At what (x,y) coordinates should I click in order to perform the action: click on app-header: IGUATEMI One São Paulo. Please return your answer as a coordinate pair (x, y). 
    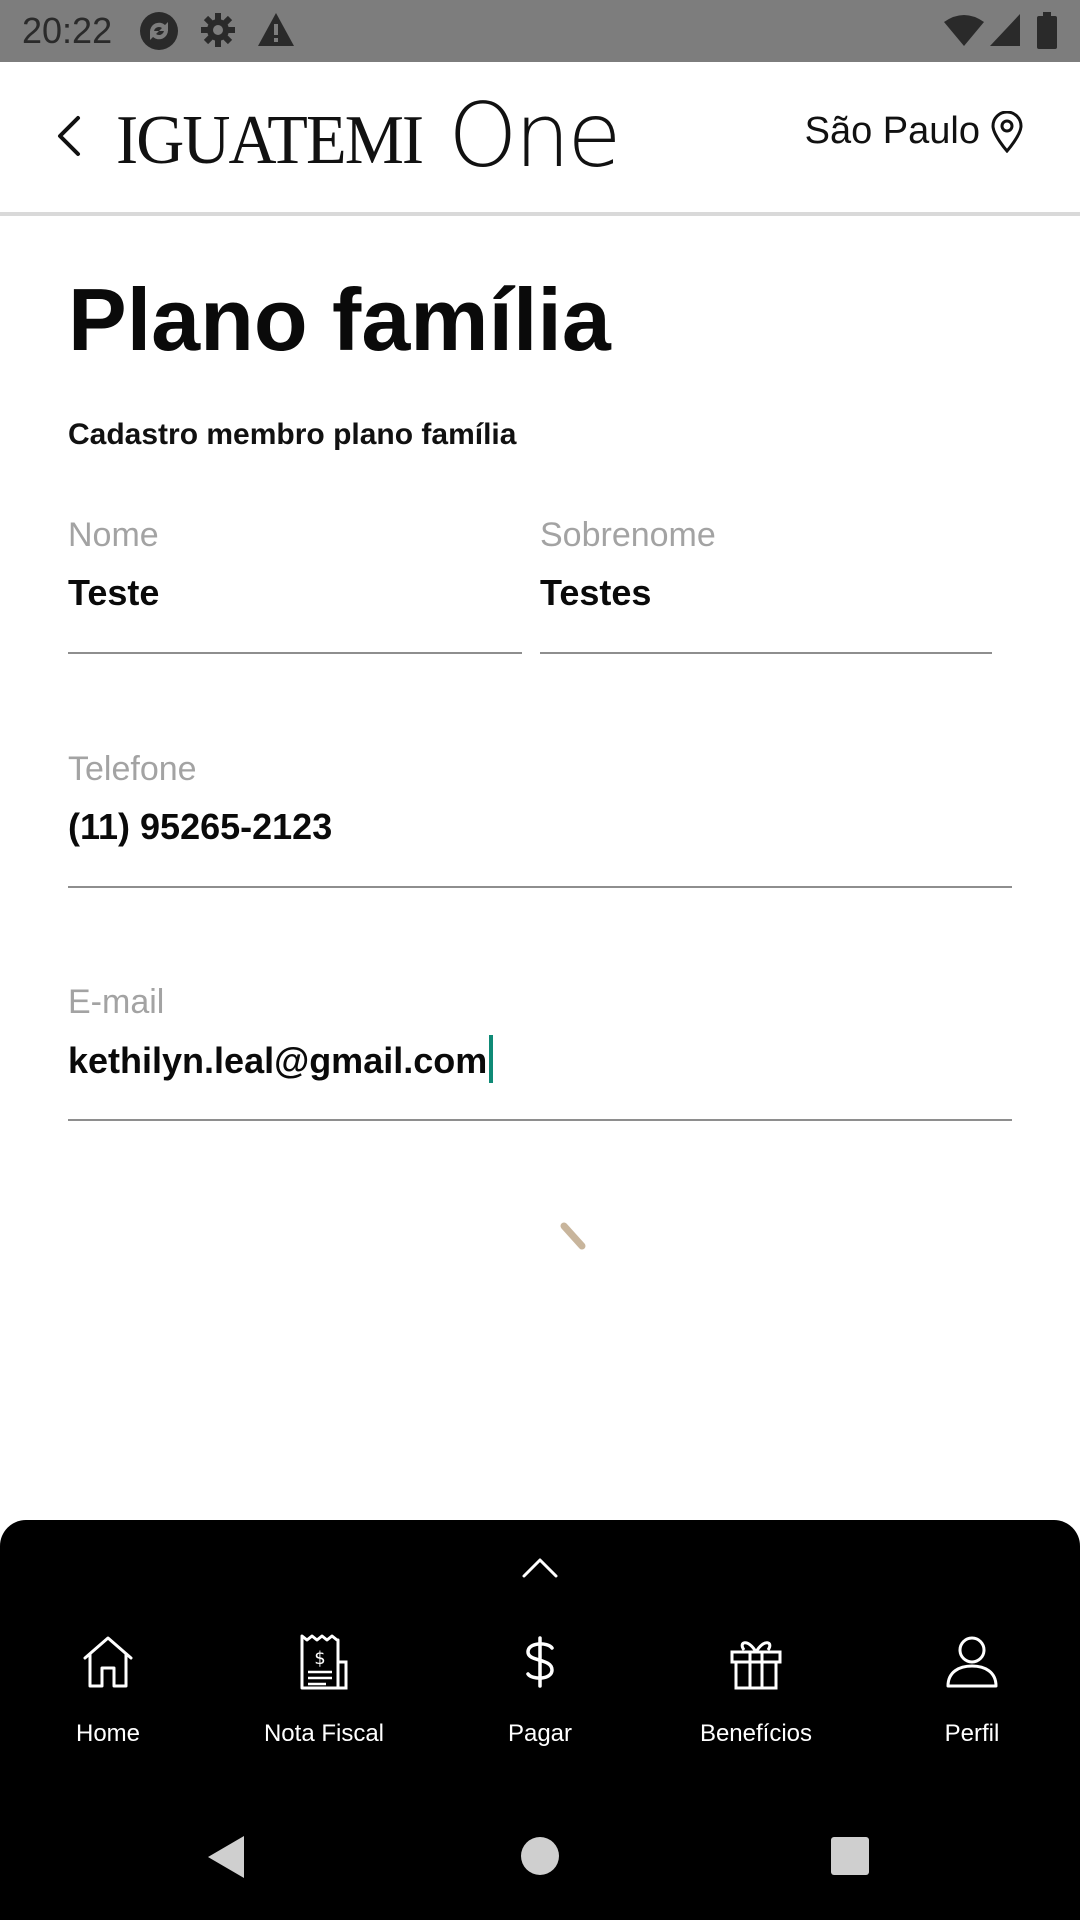
    Looking at the image, I should click on (540, 139).